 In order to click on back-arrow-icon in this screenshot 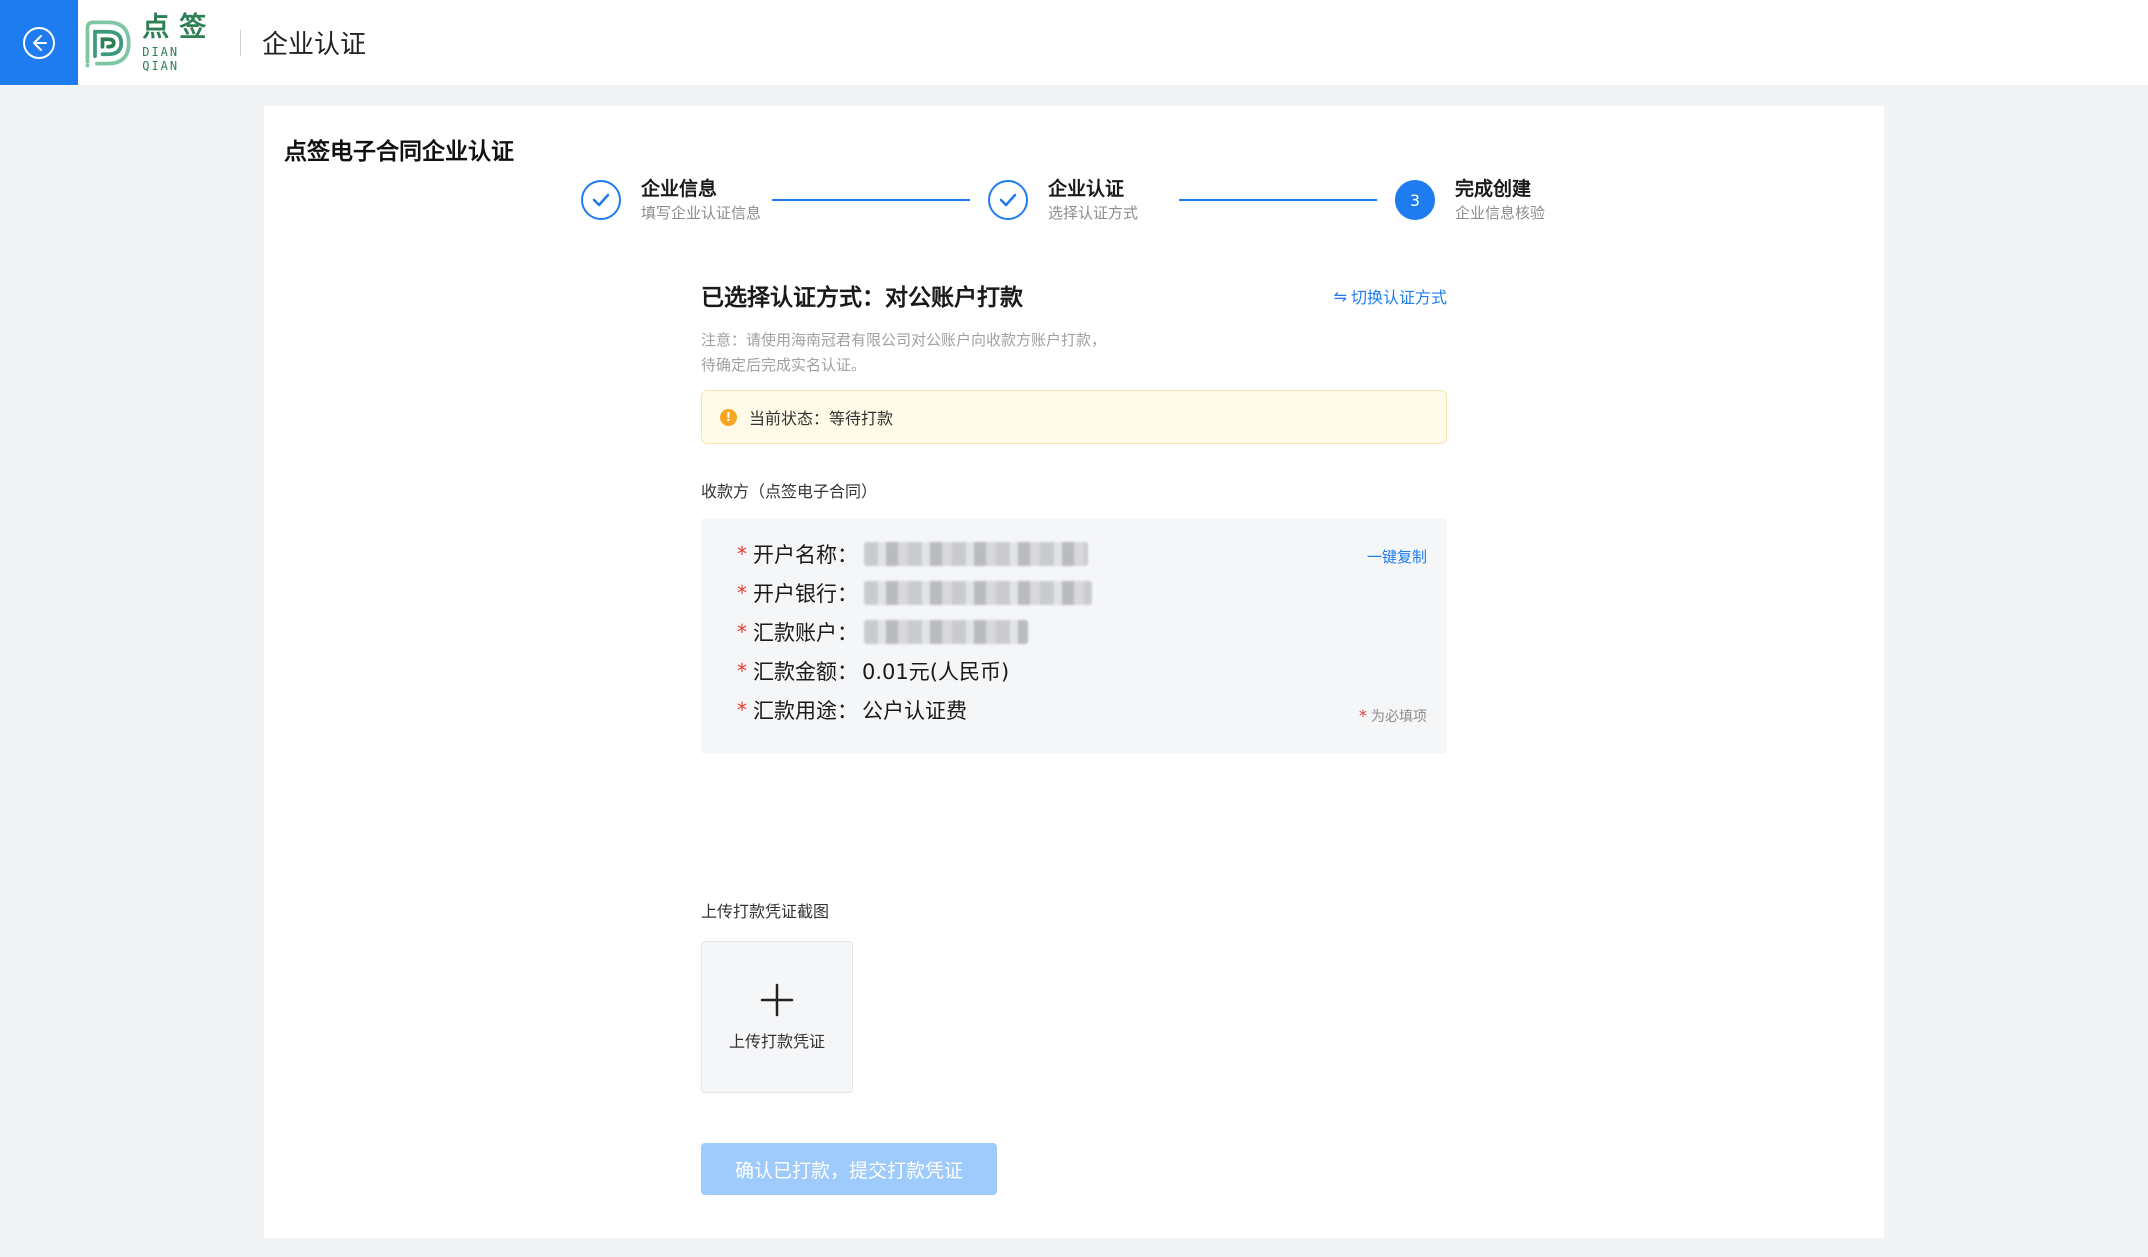, I will do `click(39, 42)`.